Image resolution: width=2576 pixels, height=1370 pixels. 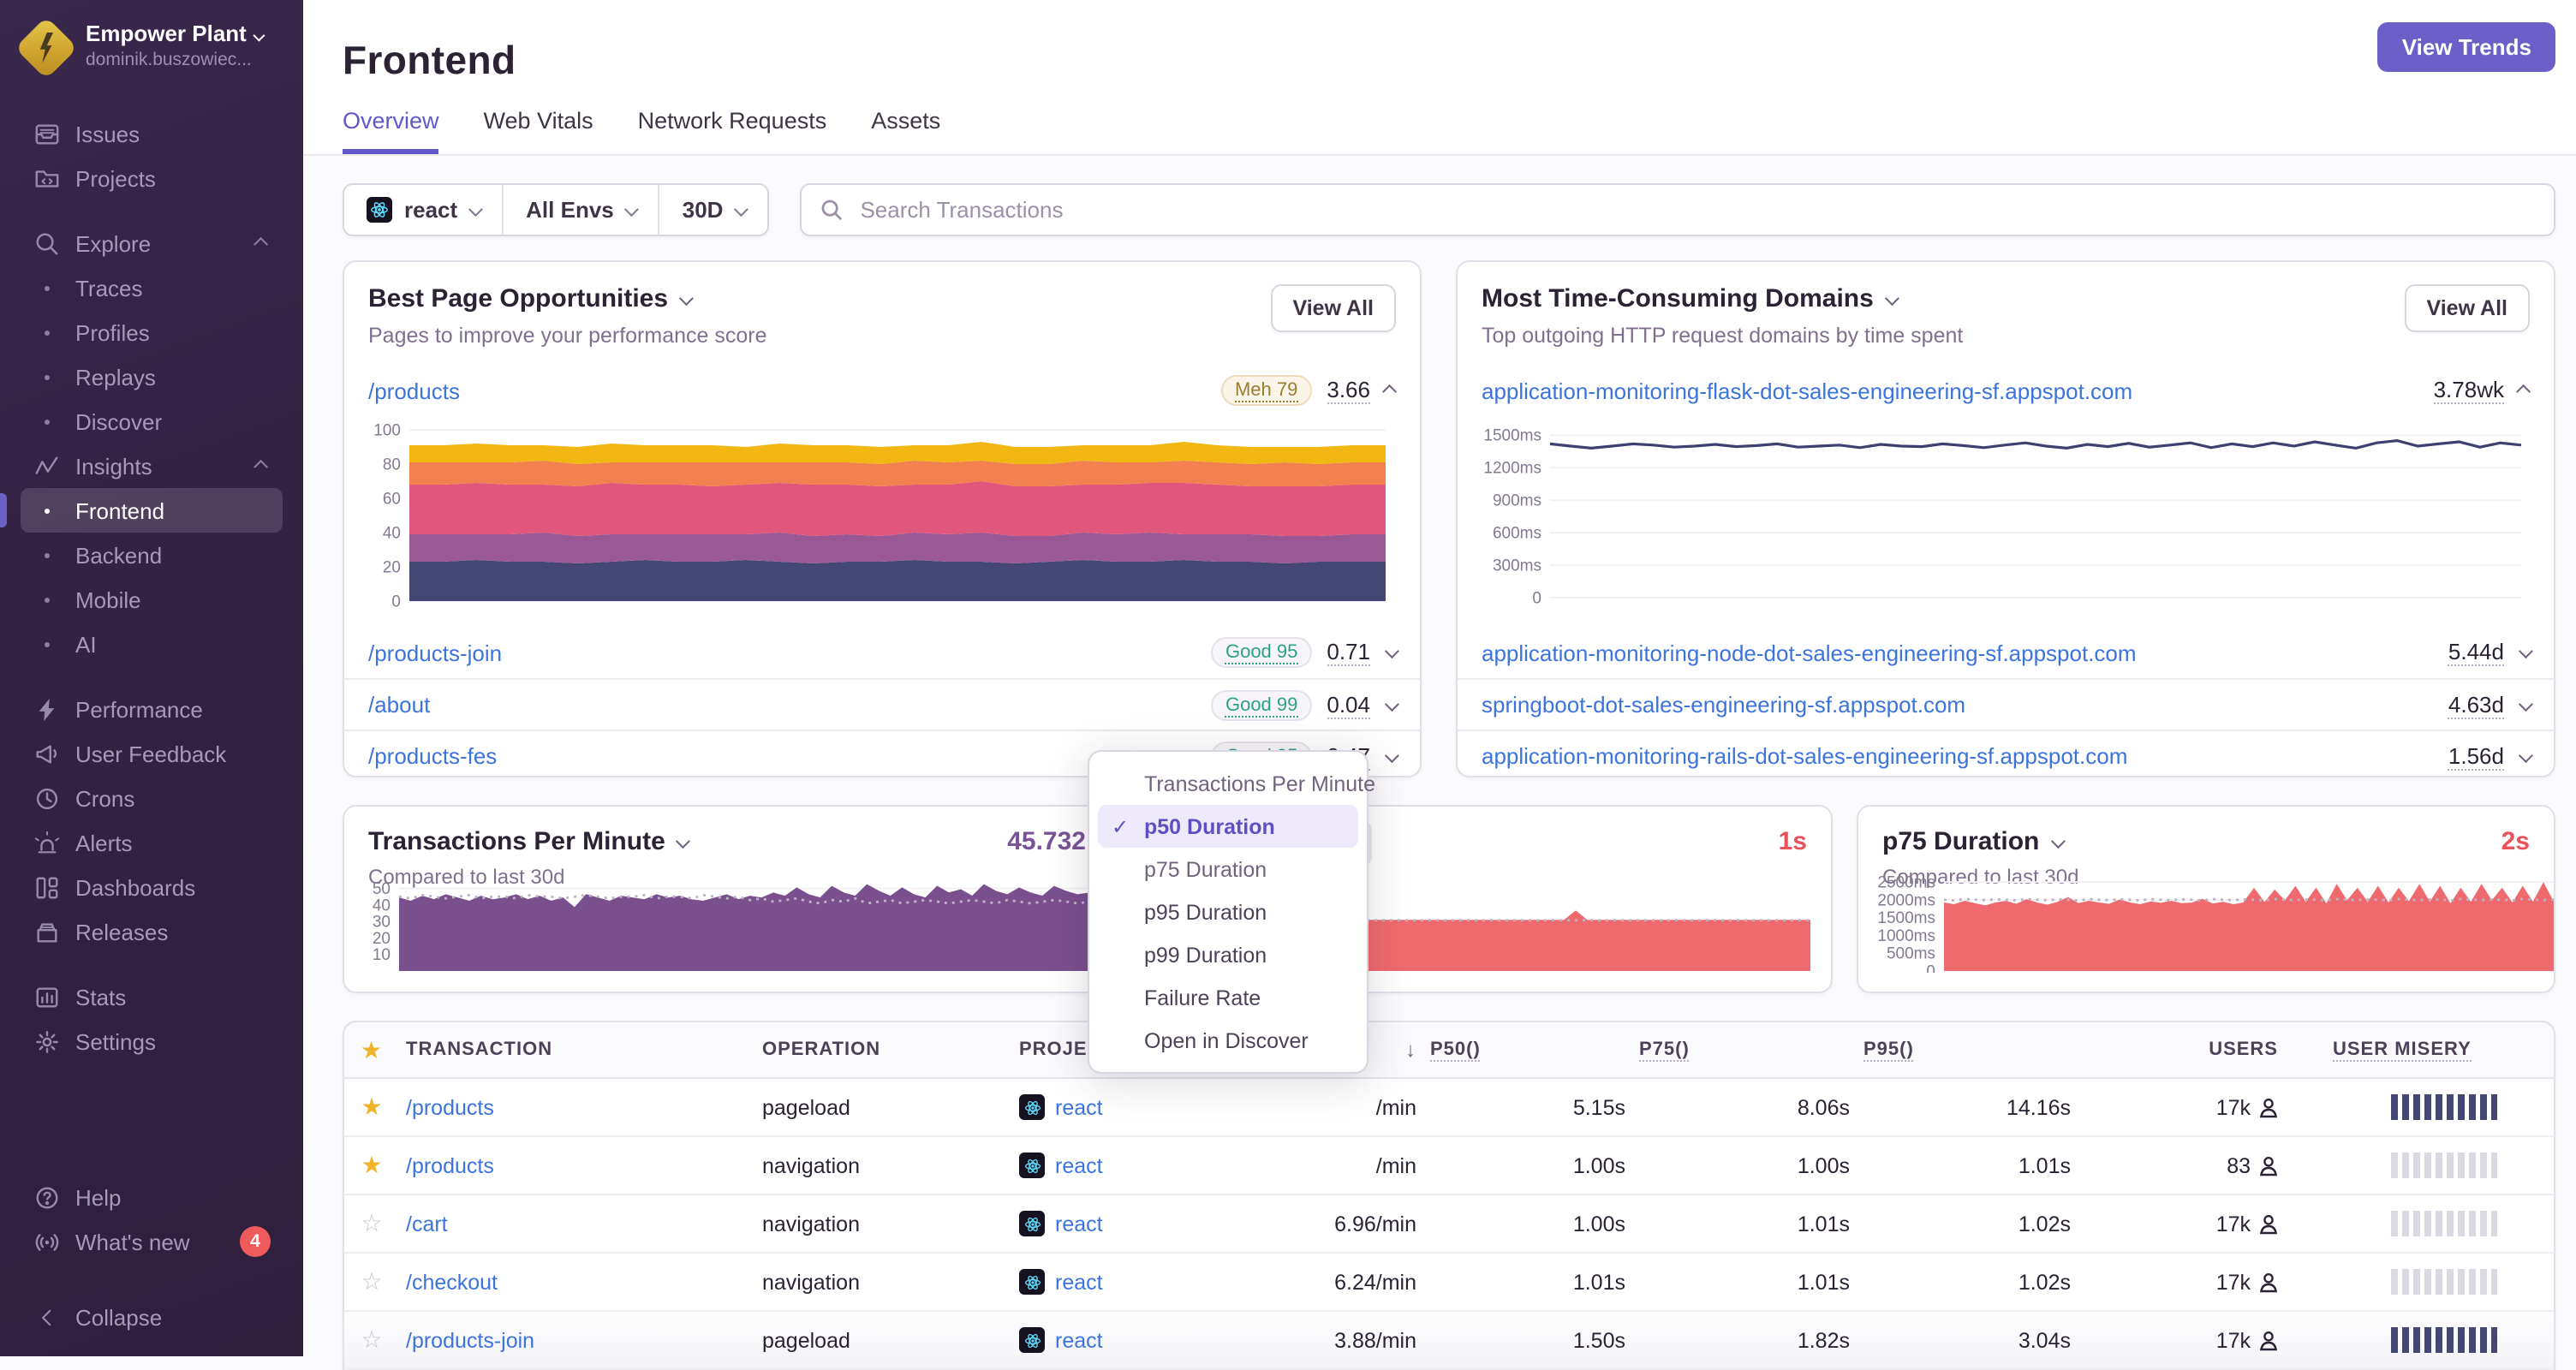 What do you see at coordinates (423, 210) in the screenshot?
I see `project-filter: react` at bounding box center [423, 210].